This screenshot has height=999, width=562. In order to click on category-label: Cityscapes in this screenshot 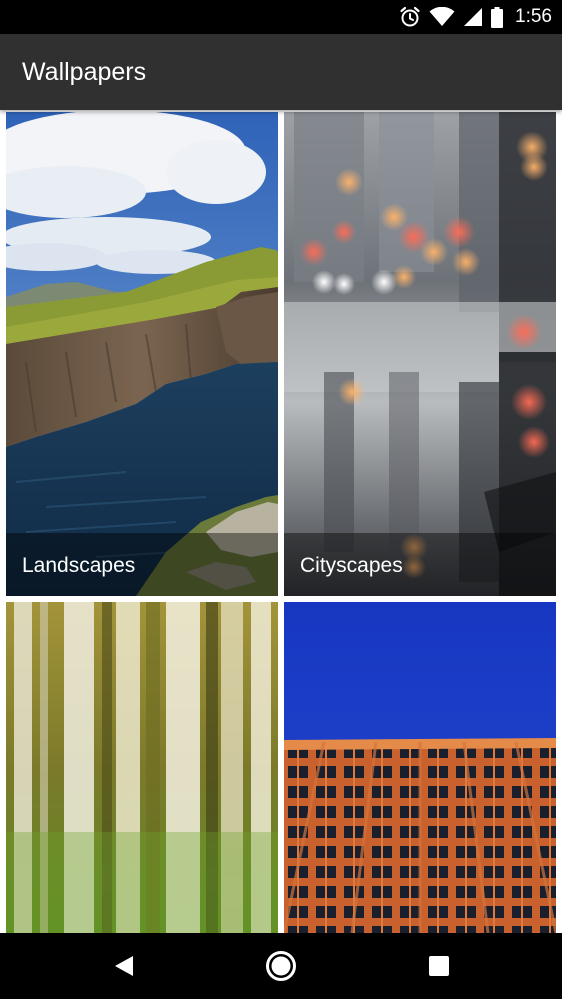, I will do `click(351, 565)`.